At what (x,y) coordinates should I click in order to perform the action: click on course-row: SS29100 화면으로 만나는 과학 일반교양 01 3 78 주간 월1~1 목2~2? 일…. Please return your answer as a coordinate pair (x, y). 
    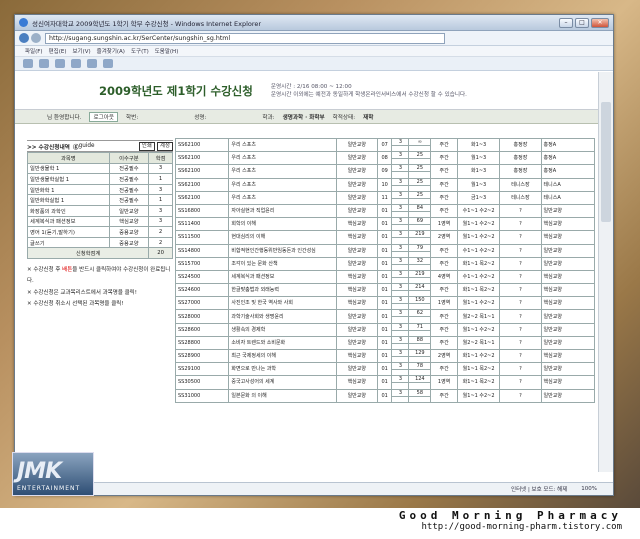
    Looking at the image, I should click on (385, 369).